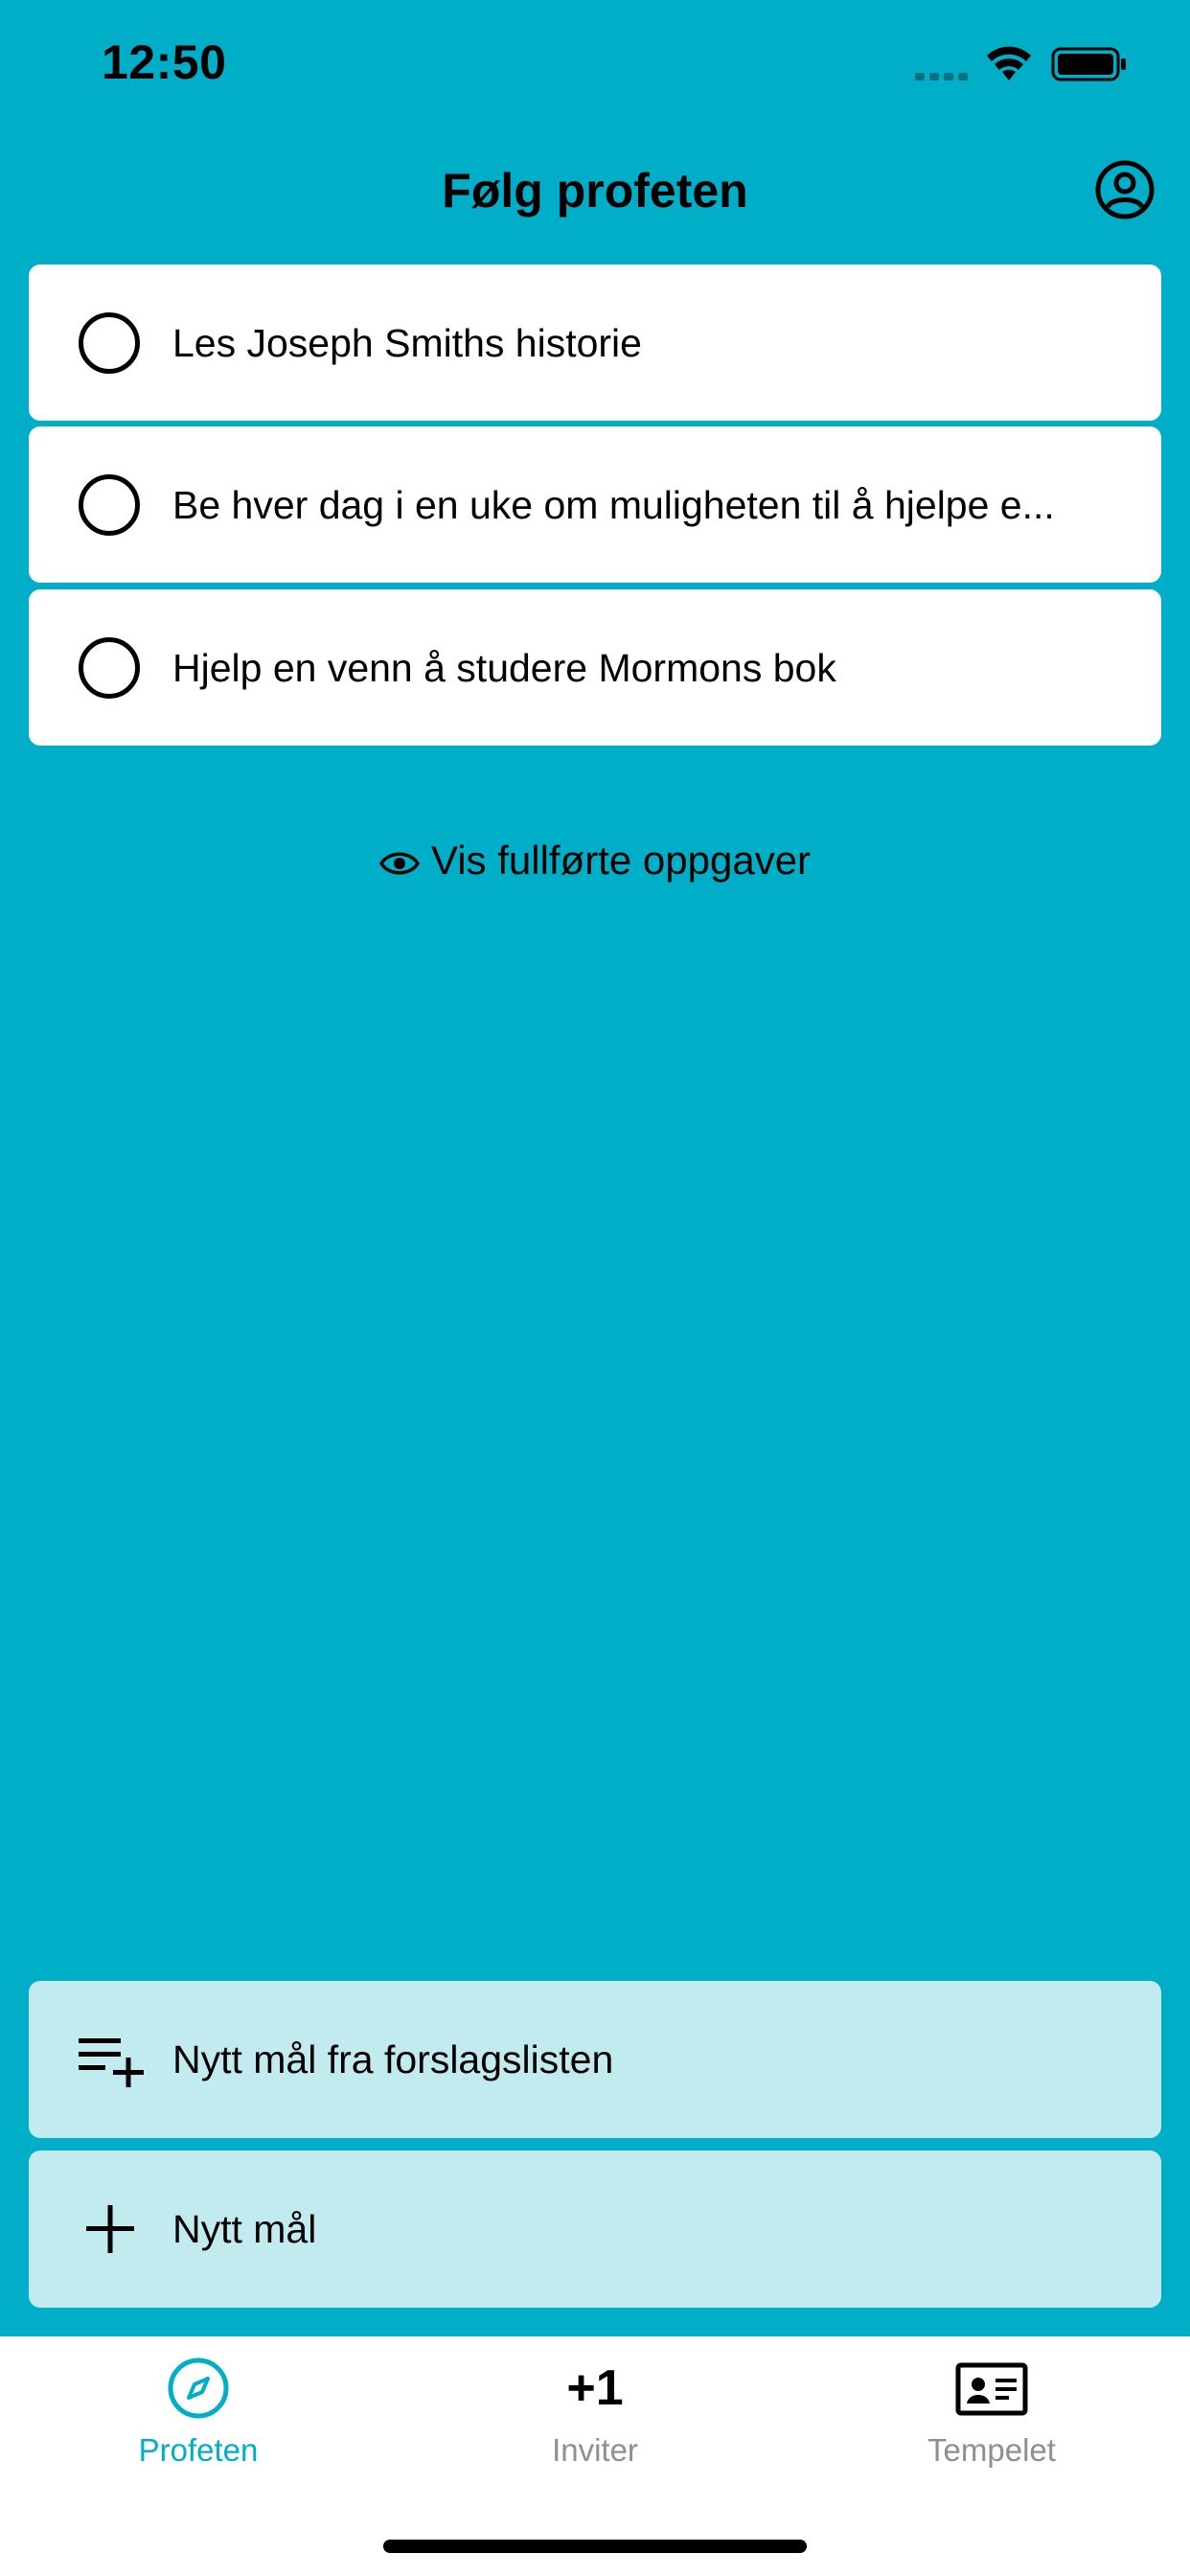 This screenshot has width=1190, height=2576. What do you see at coordinates (595, 2388) in the screenshot?
I see `plus-one-icon: +1` at bounding box center [595, 2388].